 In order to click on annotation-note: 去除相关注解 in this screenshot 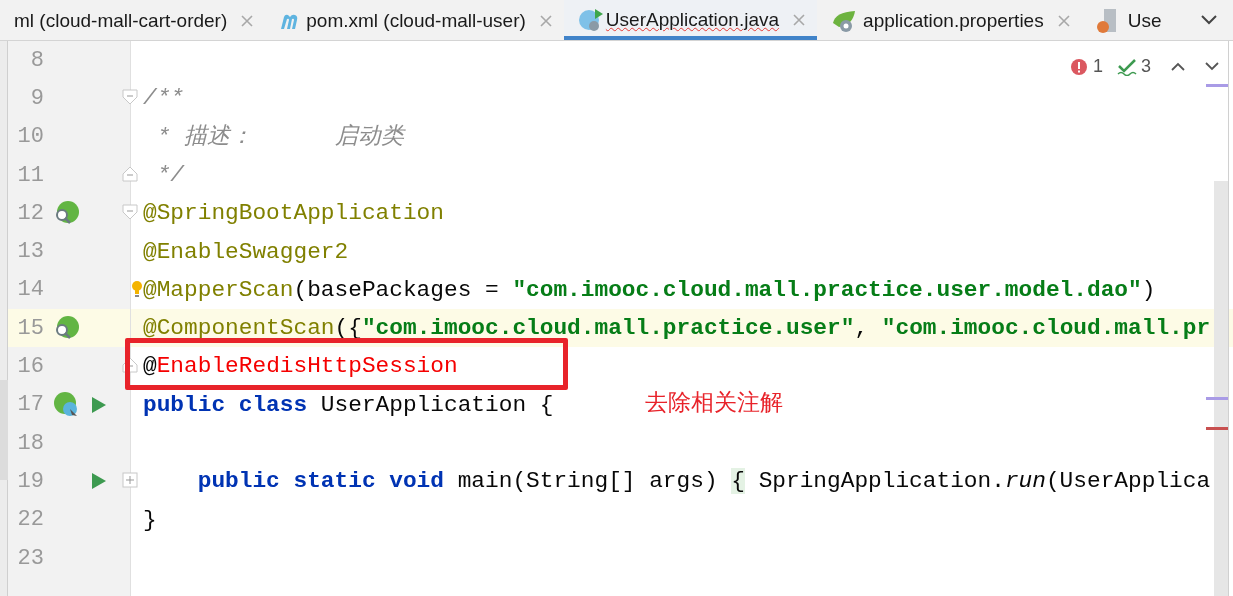, I will do `click(714, 402)`.